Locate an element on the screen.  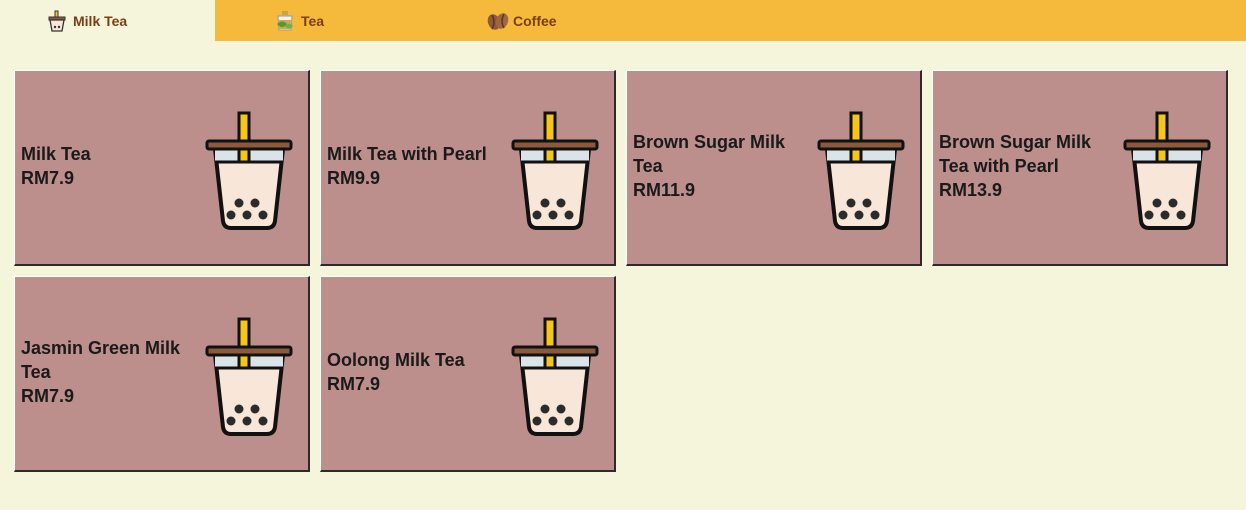
tab-label: Milk Tea is located at coordinates (100, 20).